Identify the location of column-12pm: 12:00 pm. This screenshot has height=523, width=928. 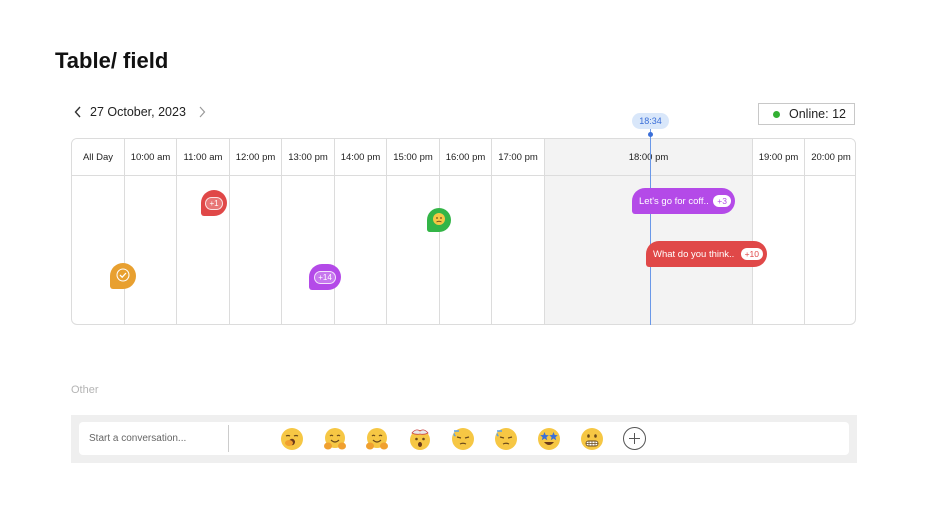
(256, 231).